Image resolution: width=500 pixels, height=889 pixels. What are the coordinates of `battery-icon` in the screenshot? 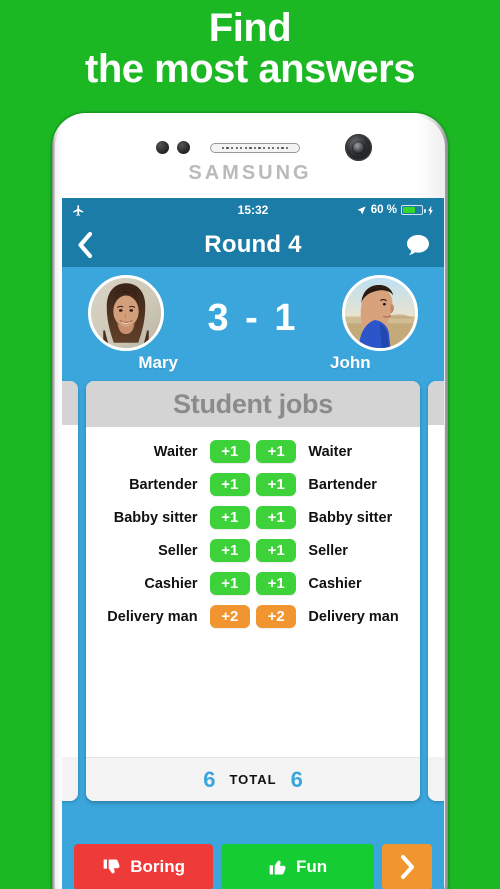 It's located at (413, 210).